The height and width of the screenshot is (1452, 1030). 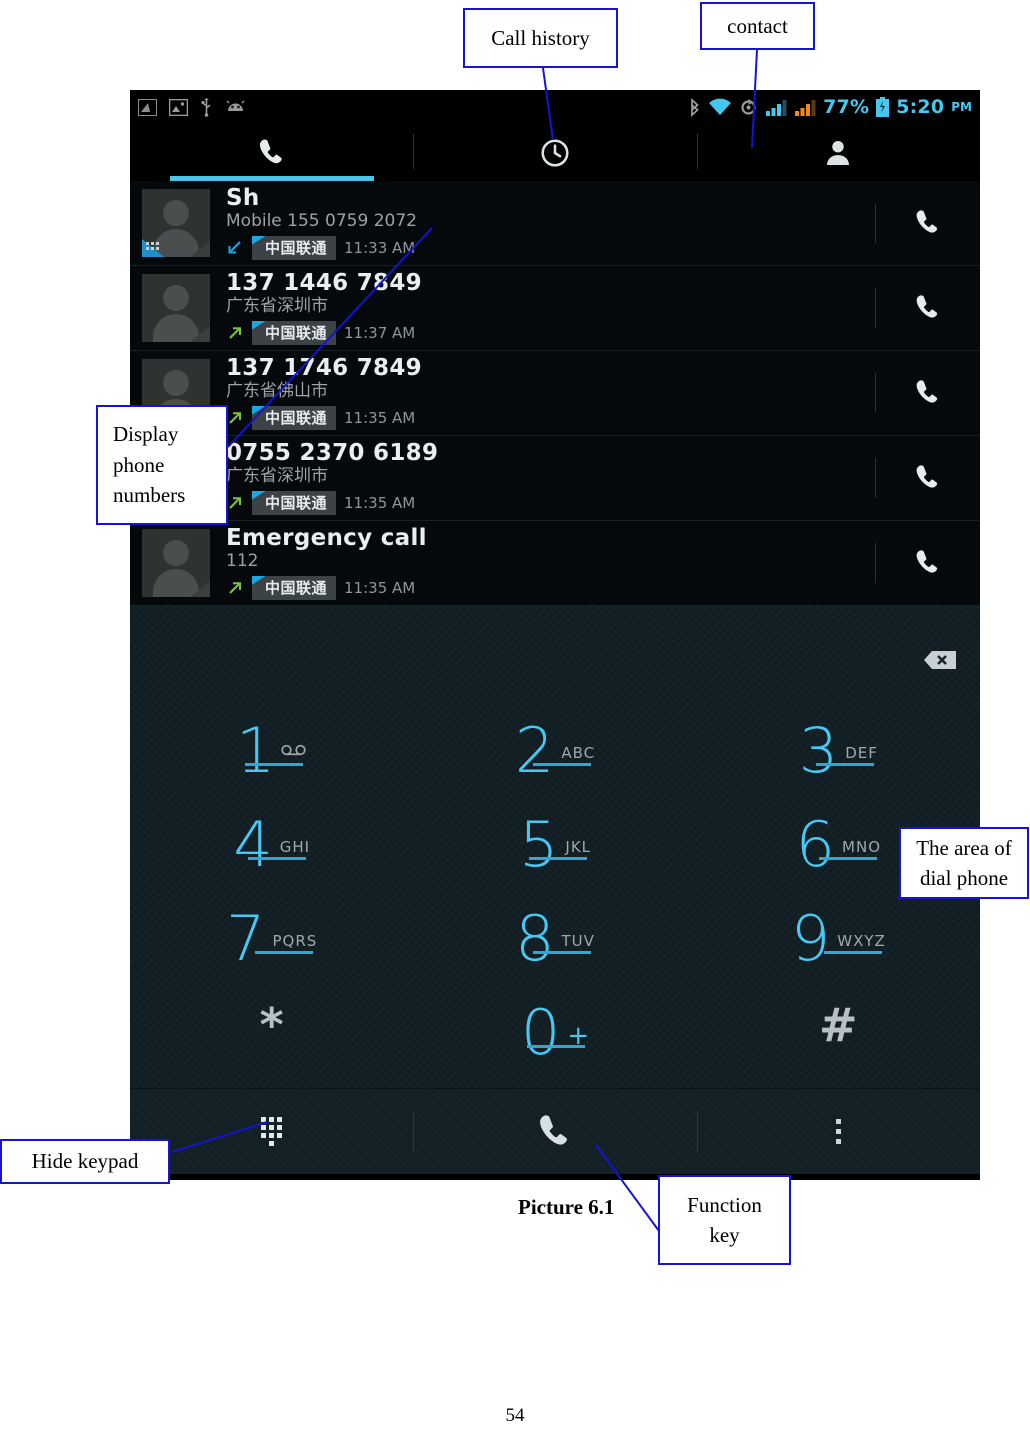 I want to click on table-row: Sh Mobile 155 0759 2072 中国联通 11:33 AM, so click(x=555, y=223).